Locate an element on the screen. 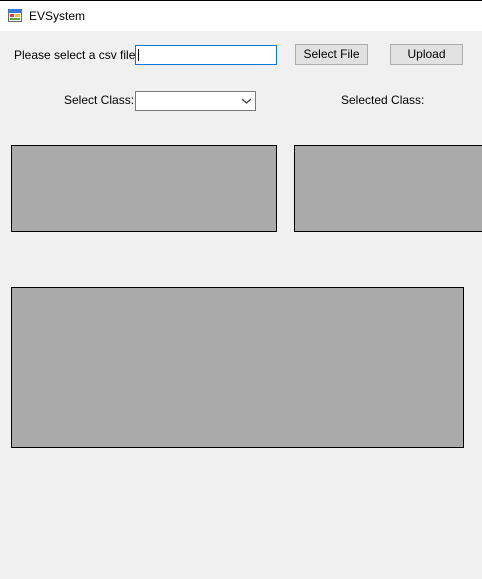 Image resolution: width=482 pixels, height=579 pixels. csv-file-label: Please select a csv file: is located at coordinates (76, 55).